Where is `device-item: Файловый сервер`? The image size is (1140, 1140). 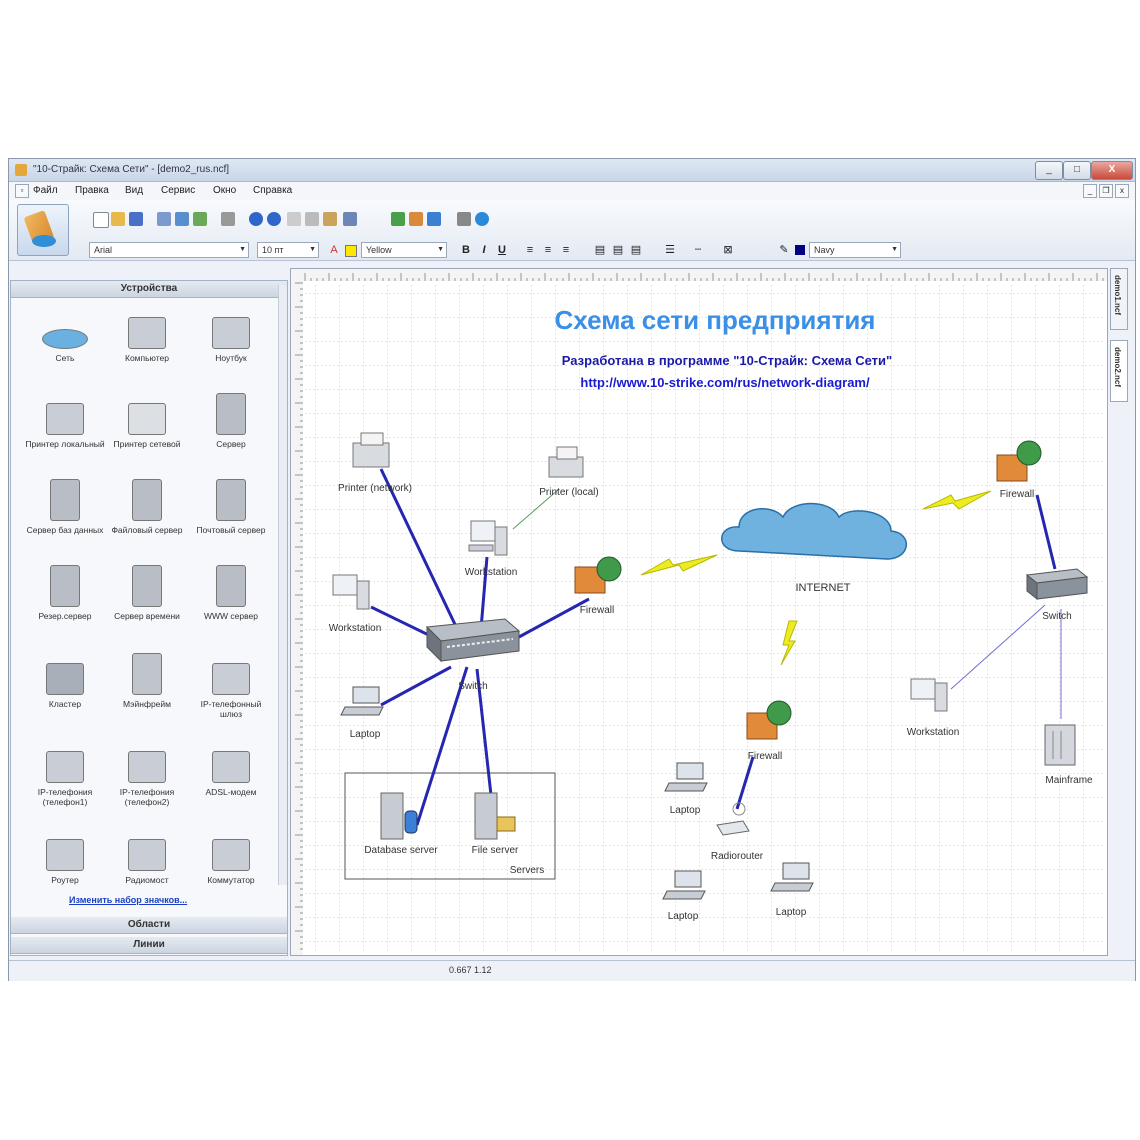
device-item: Файловый сервер is located at coordinates (147, 507).